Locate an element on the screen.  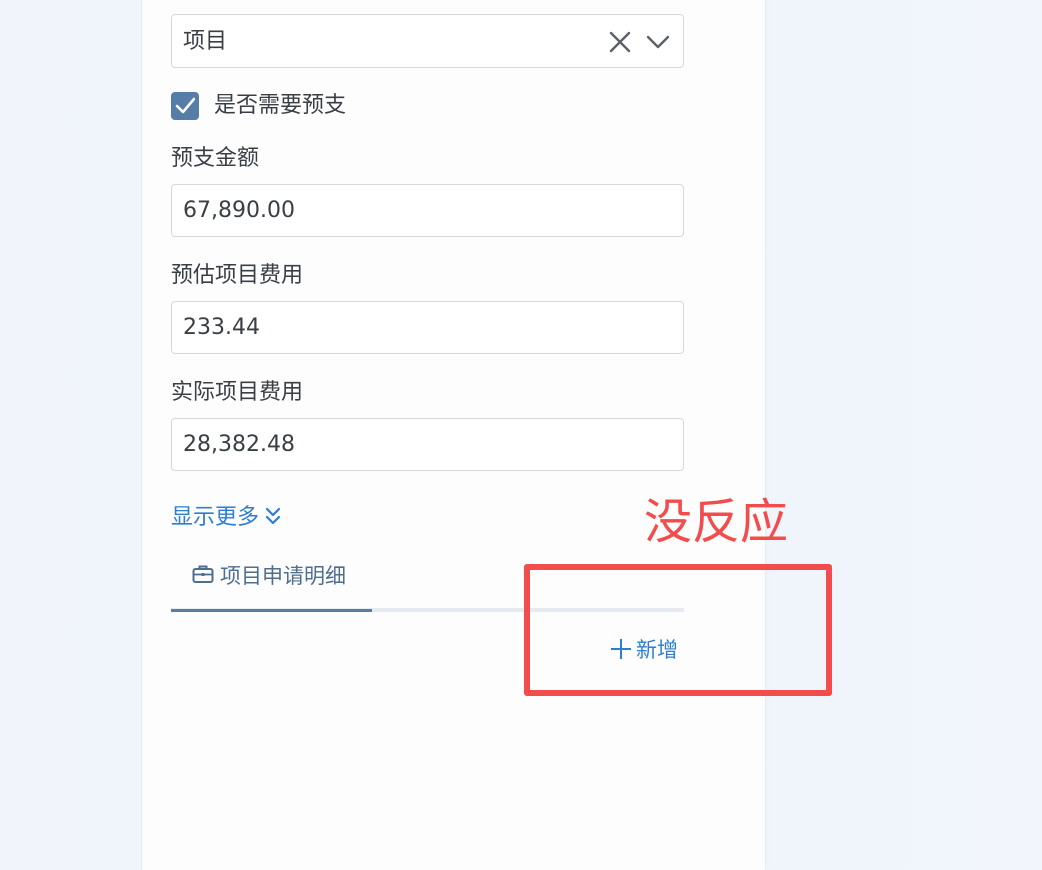
tab-project-detail: 项目申请明细 is located at coordinates (271, 584).